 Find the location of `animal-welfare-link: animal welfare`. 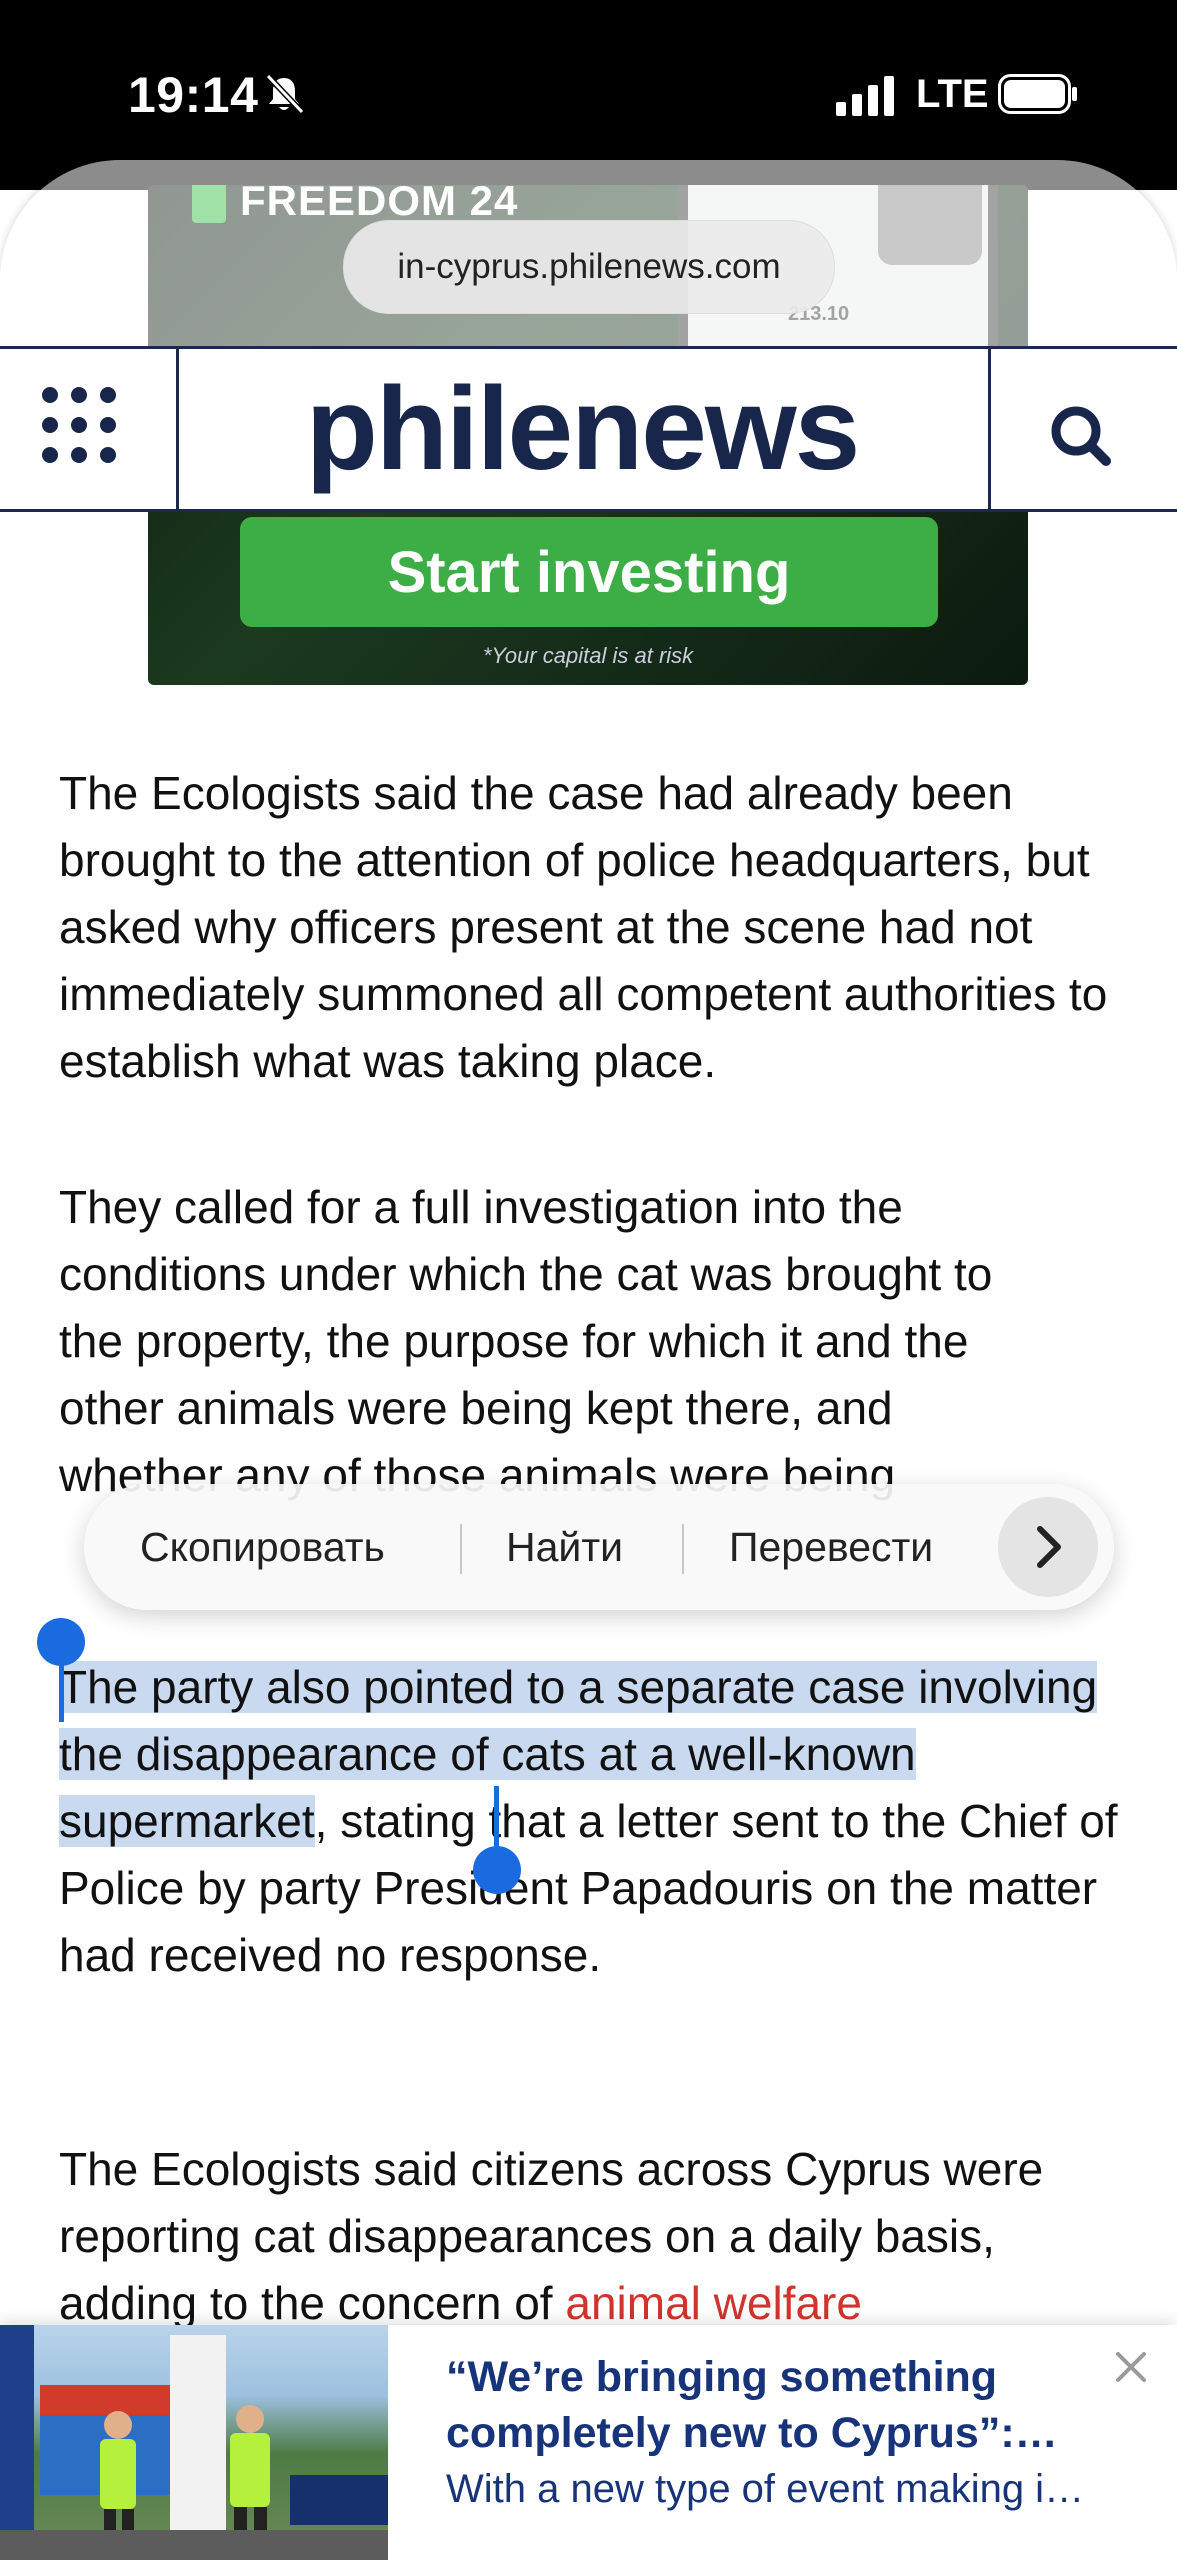

animal-welfare-link: animal welfare is located at coordinates (713, 2303).